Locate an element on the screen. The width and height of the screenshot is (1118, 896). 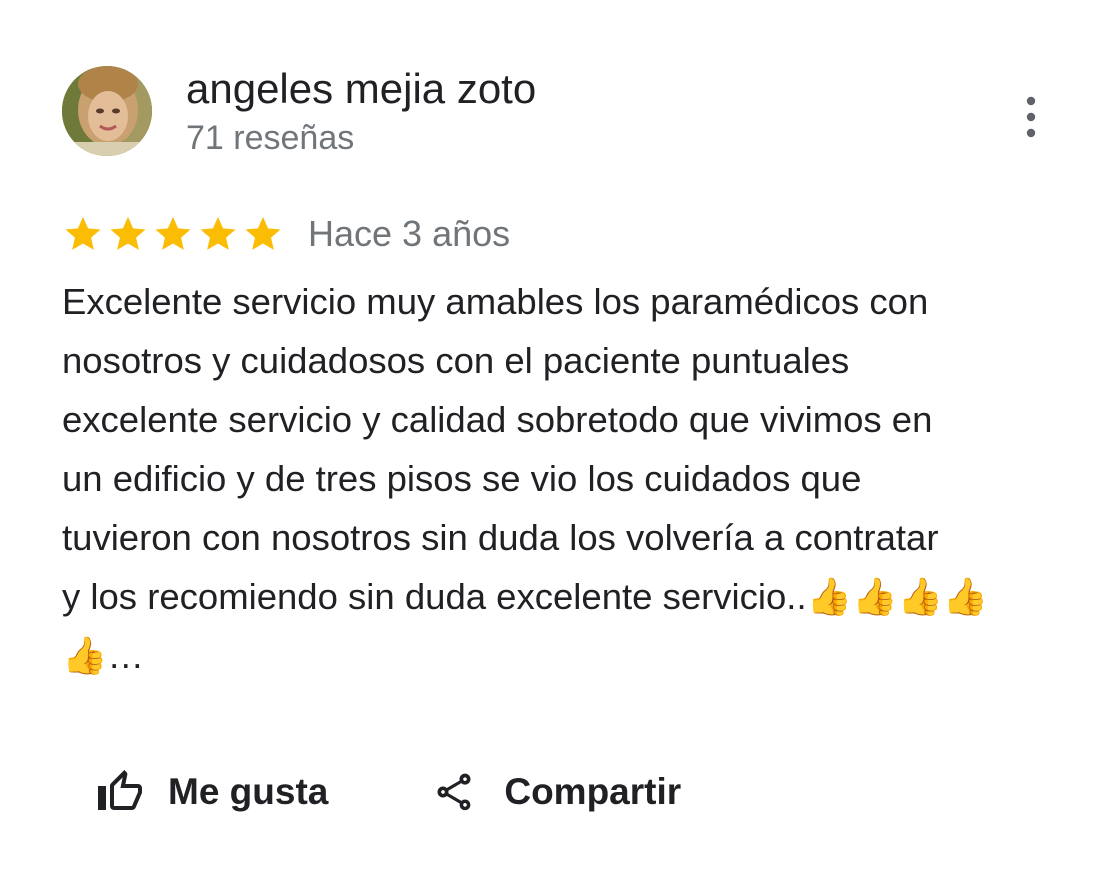
review-actions: Me gusta Compartir is located at coordinates (388, 792).